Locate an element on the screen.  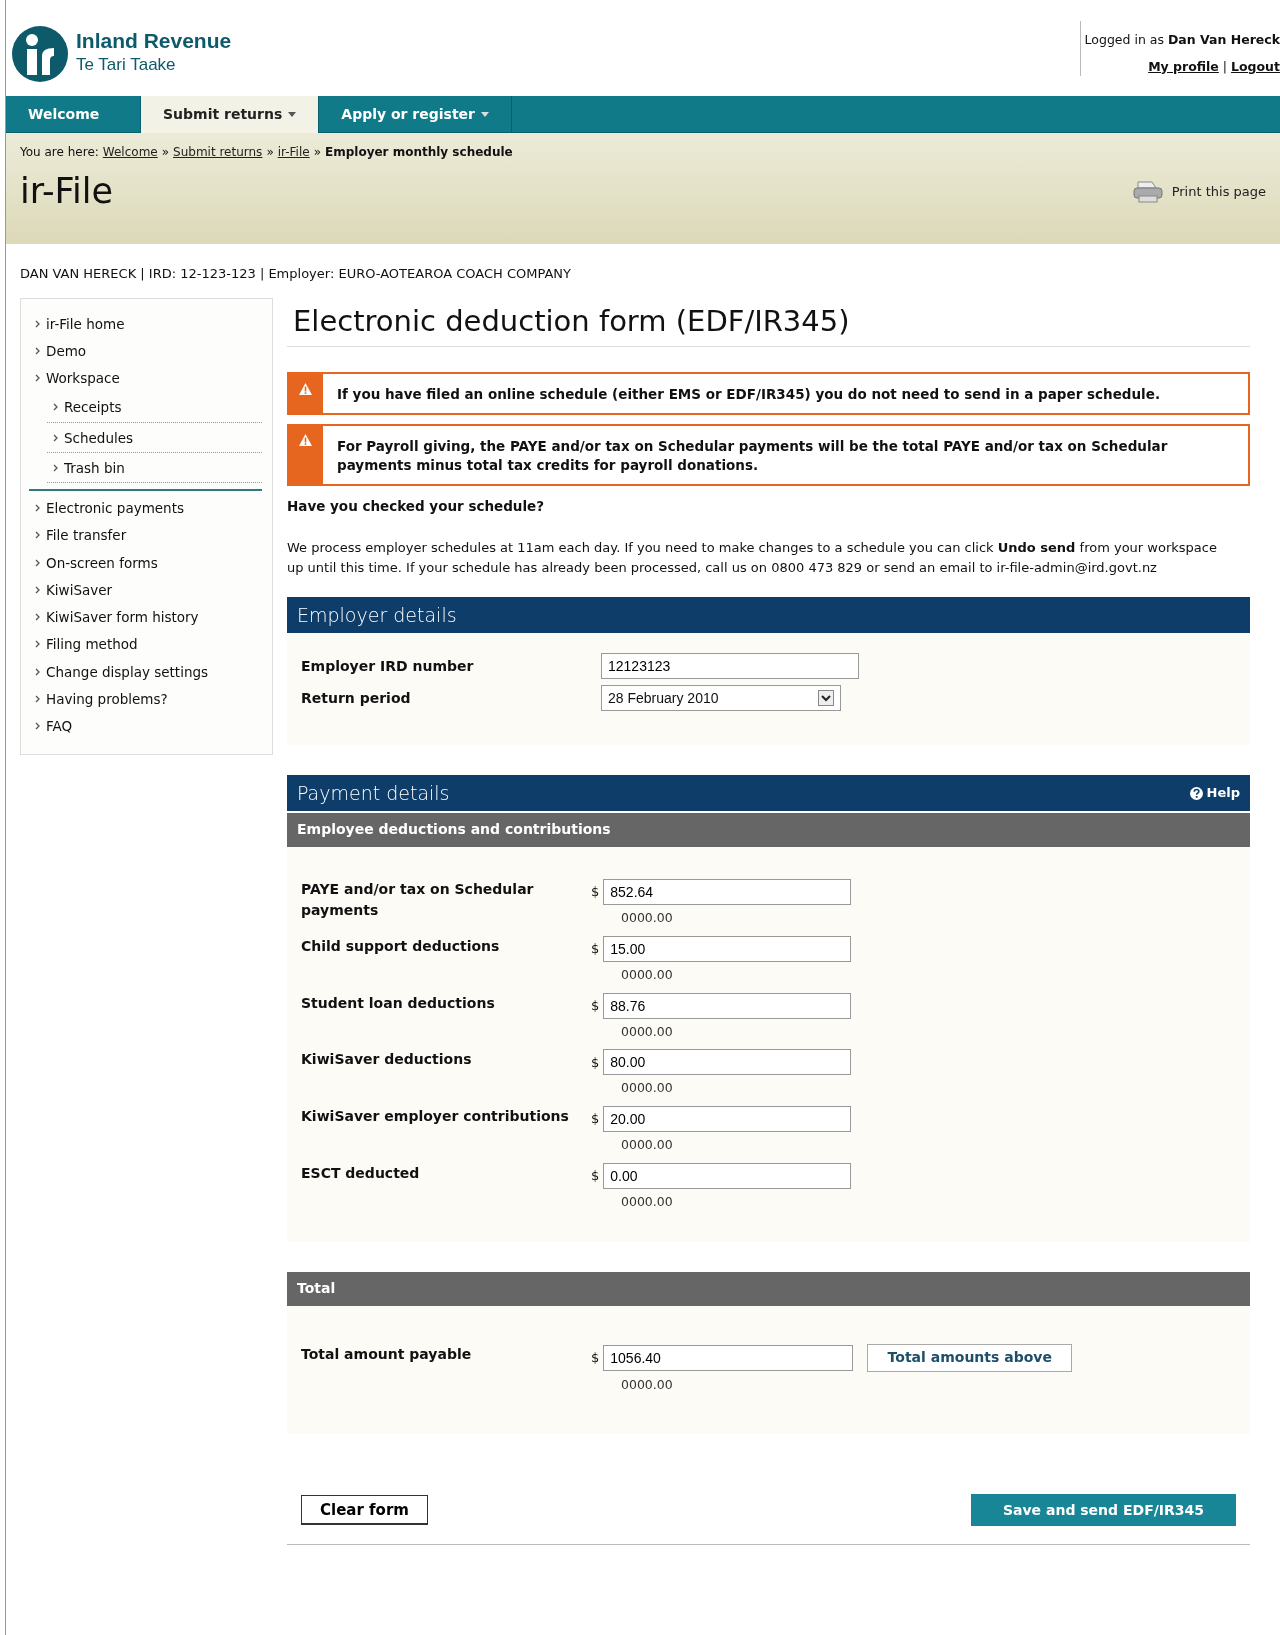
sidebar-item: File transfer is located at coordinates (145, 536).